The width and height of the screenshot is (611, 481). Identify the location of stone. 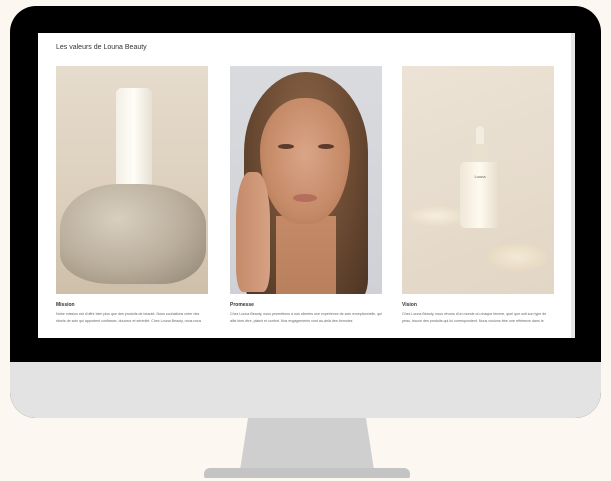
(133, 234).